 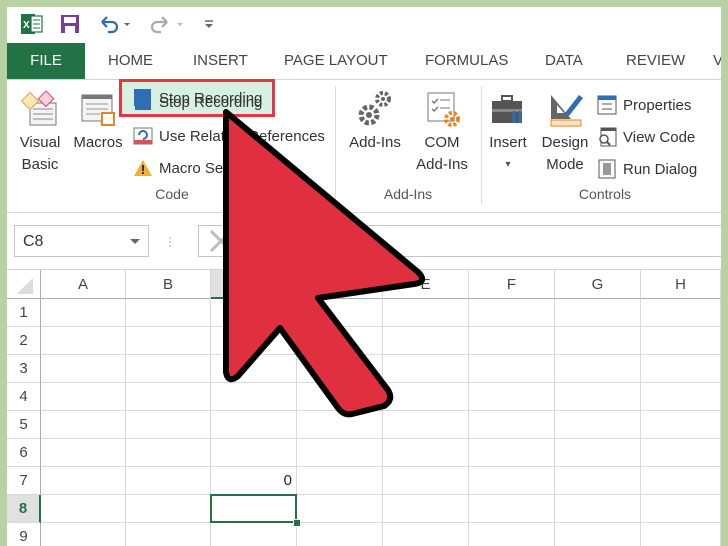 What do you see at coordinates (336, 61) in the screenshot?
I see `tab-page-layout: PAGE LAYOUT` at bounding box center [336, 61].